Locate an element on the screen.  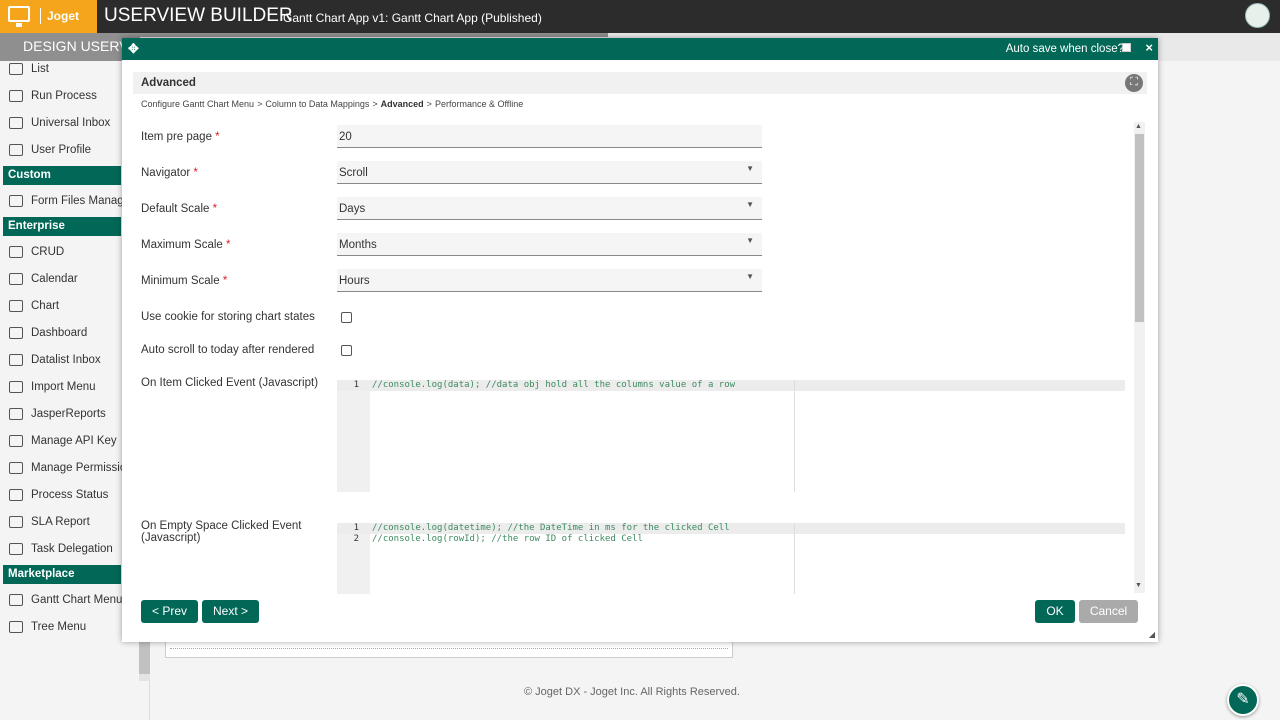
sidebar-item: Manage API Key is located at coordinates (70, 440).